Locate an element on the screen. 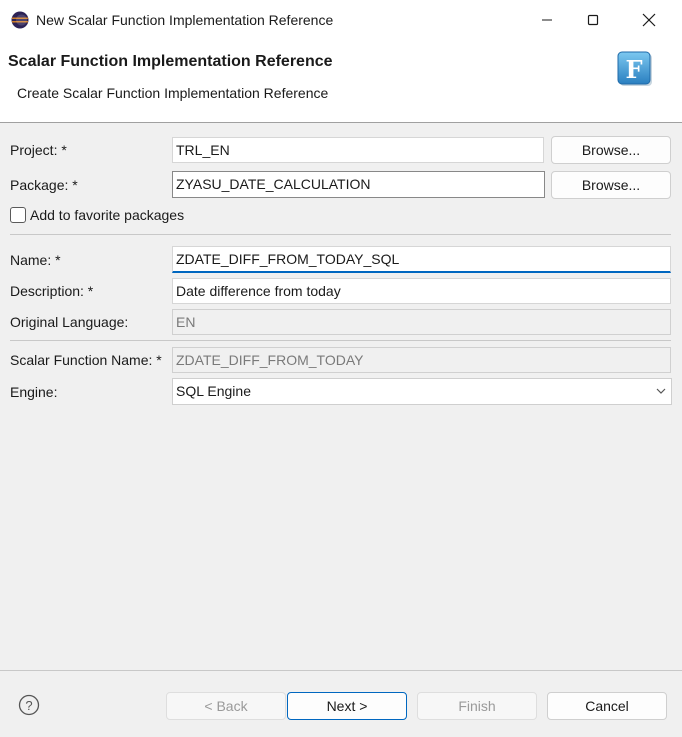 The width and height of the screenshot is (682, 737). project-field: TRL_EN is located at coordinates (358, 150).